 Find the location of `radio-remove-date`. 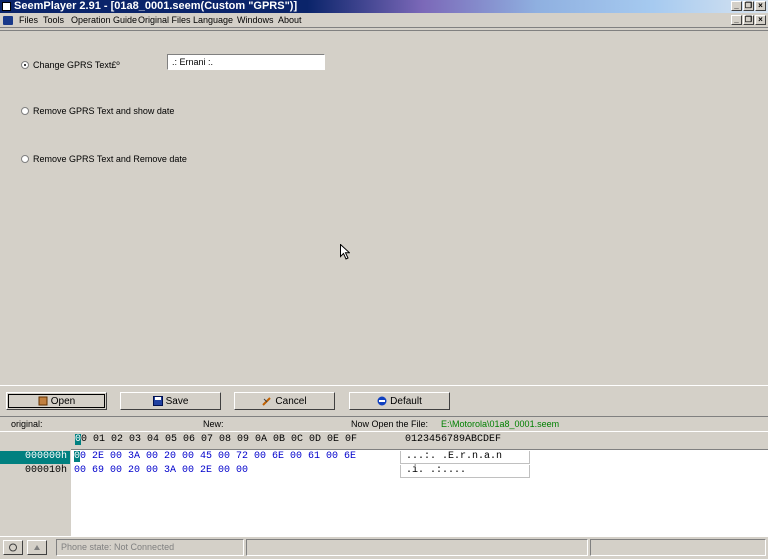

radio-remove-date is located at coordinates (25, 159).